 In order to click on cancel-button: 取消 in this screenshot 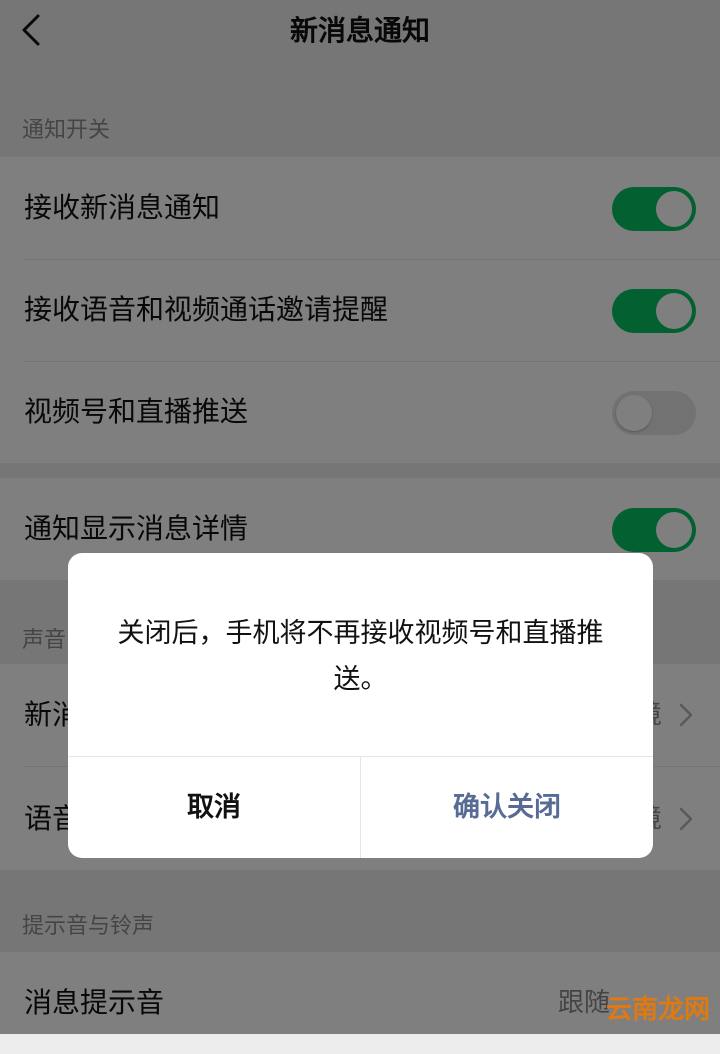, I will do `click(214, 807)`.